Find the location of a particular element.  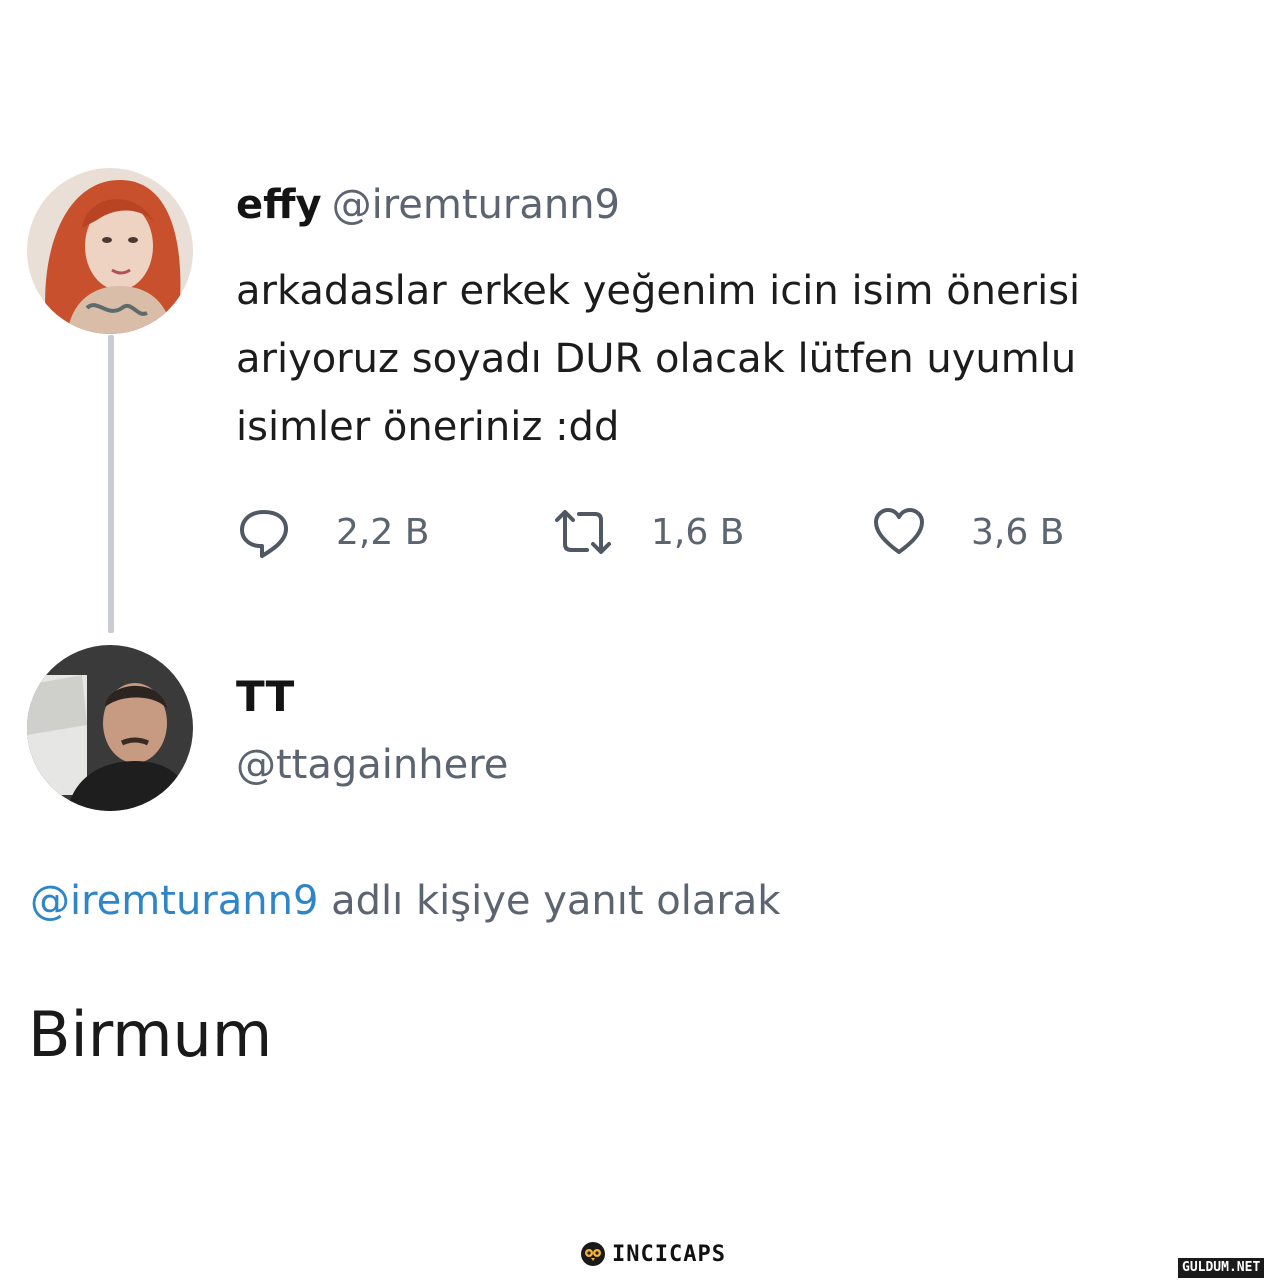

replying-to-text: adlı kişiye yanıt olarak is located at coordinates (549, 901).